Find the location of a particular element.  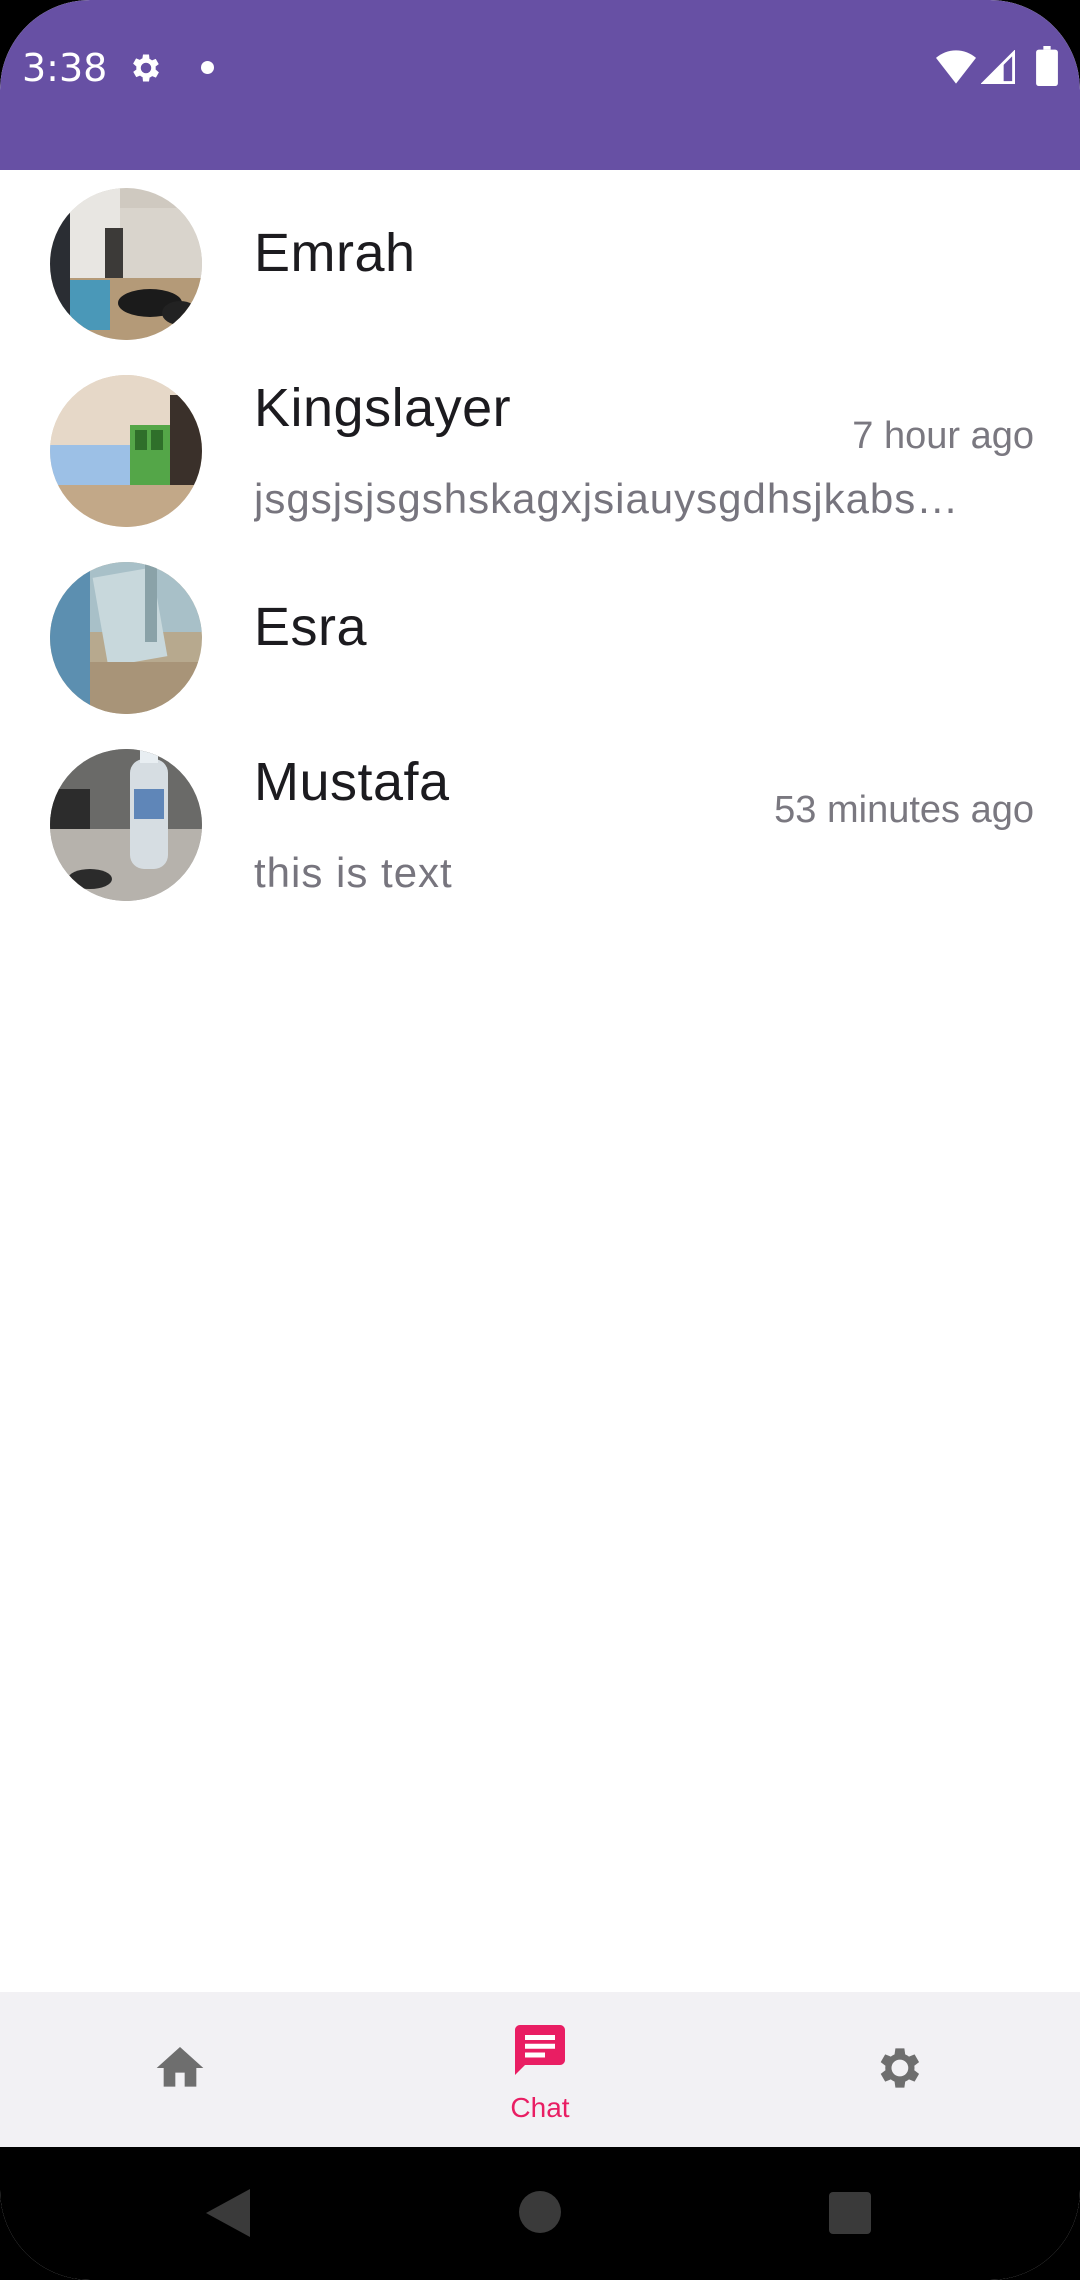

chat-icon is located at coordinates (540, 2050).